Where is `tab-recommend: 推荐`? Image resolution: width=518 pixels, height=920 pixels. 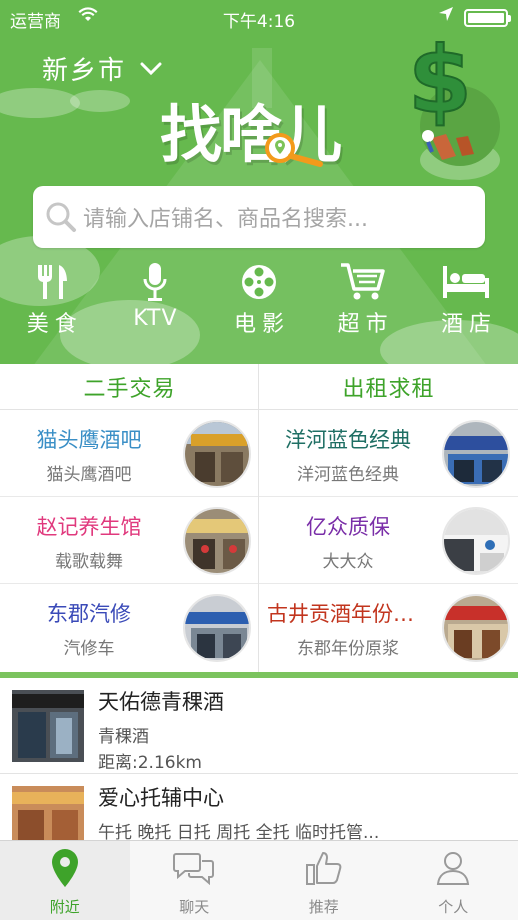
tab-recommend: 推荐 is located at coordinates (324, 880).